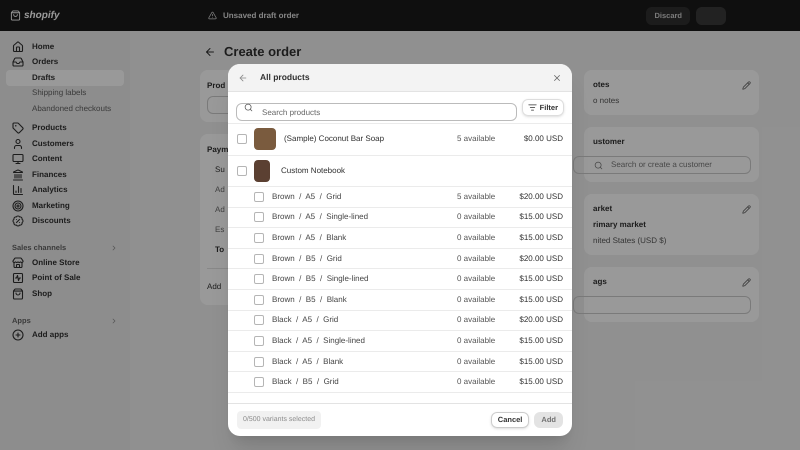 The image size is (800, 450). Describe the element at coordinates (65, 108) in the screenshot. I see `nav-subitem: Abandoned checkouts` at that location.